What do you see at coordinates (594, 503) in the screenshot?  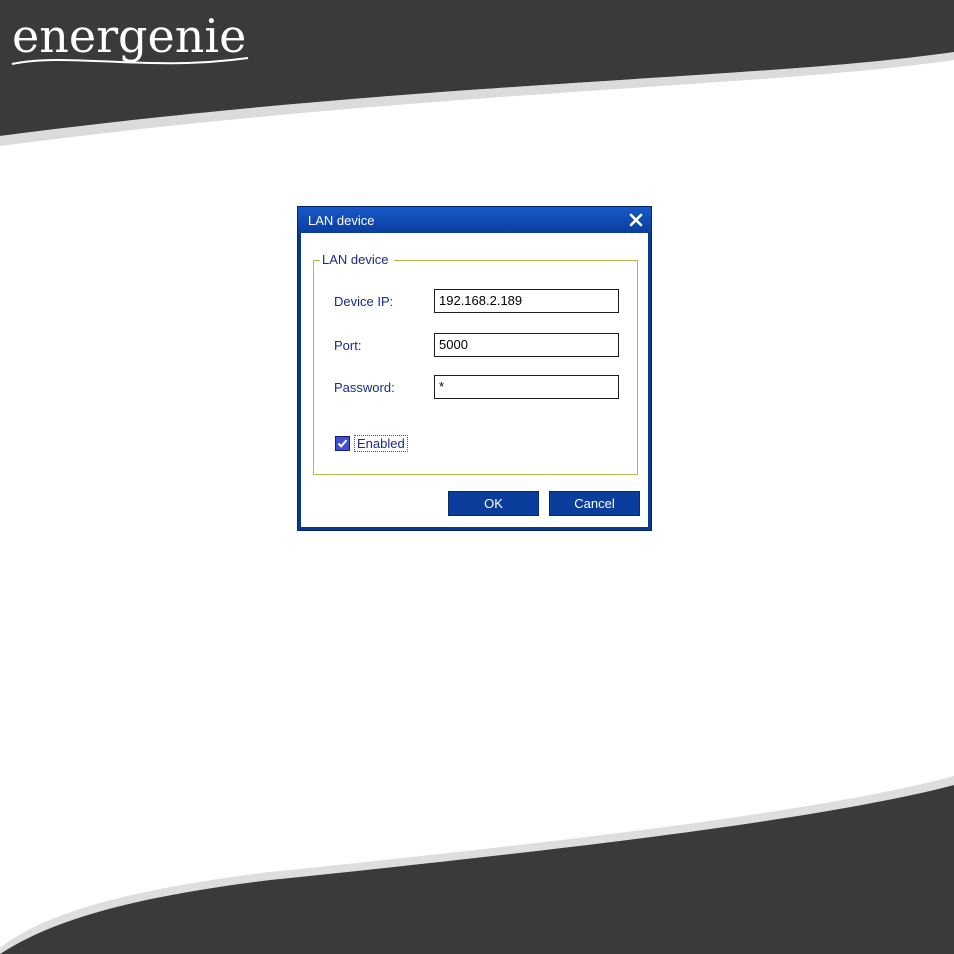 I see `cancel-button: Cancel` at bounding box center [594, 503].